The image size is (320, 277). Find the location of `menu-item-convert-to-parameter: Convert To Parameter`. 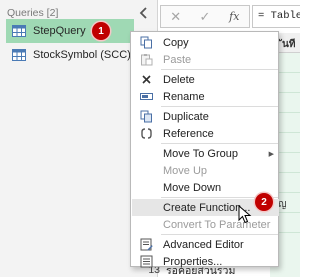

menu-item-convert-to-parameter: Convert To Parameter is located at coordinates (205, 224).